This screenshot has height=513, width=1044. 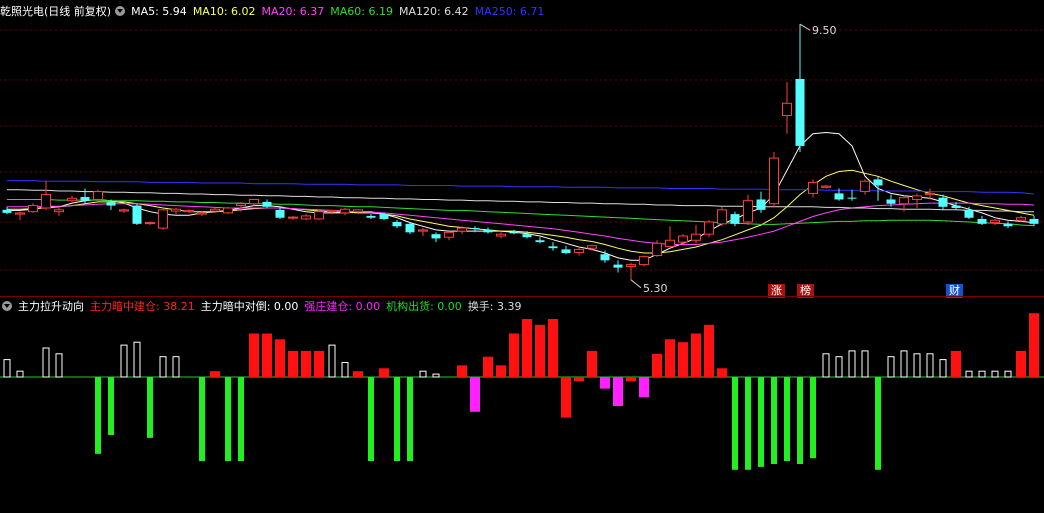 I want to click on high-price-label: 9.50, so click(x=824, y=30).